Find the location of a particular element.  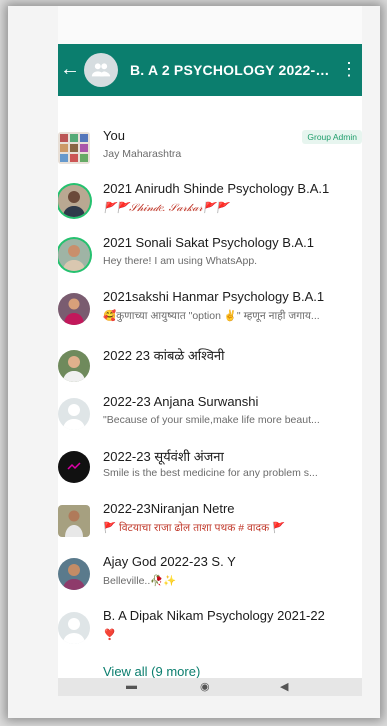

member-row: Ajay God 2022-23 S. Y Belleville..🥀✨ is located at coordinates (210, 580).